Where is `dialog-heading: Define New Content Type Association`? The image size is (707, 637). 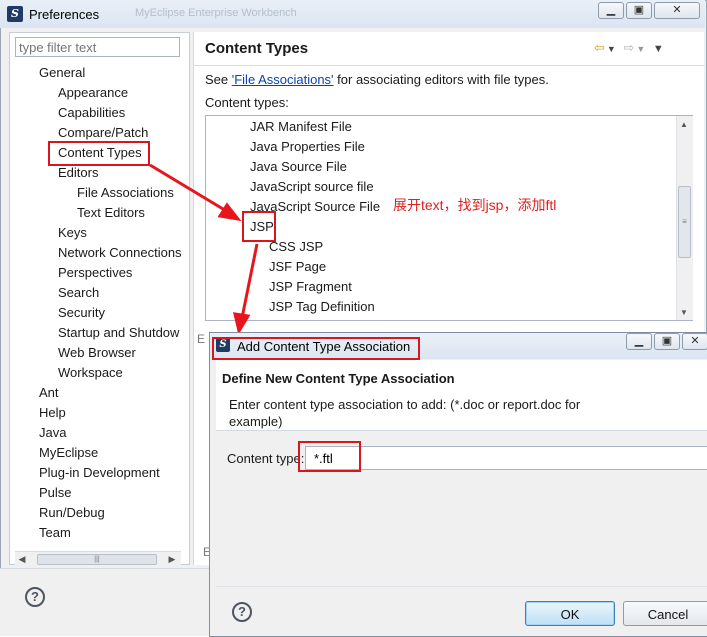
dialog-heading: Define New Content Type Association is located at coordinates (338, 378).